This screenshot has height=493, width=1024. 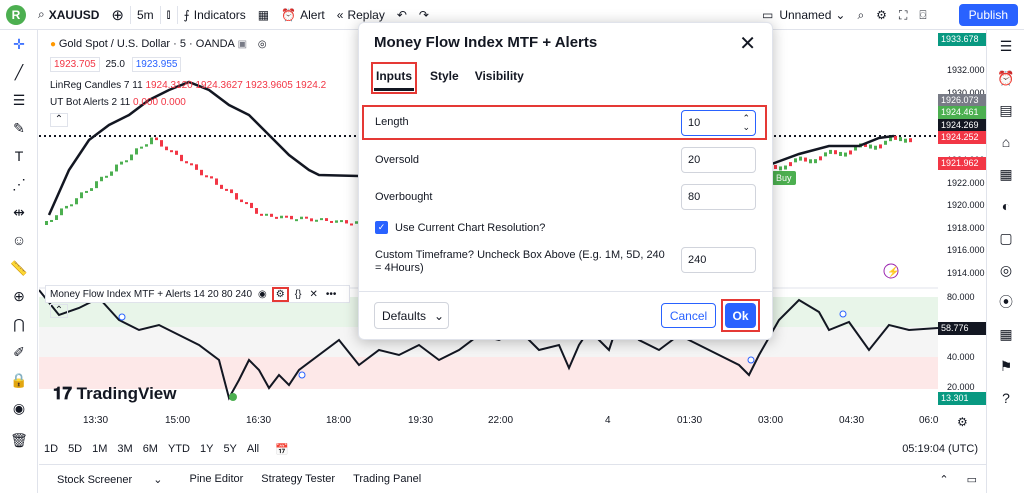 I want to click on price-tag: 1924.252, so click(x=962, y=137).